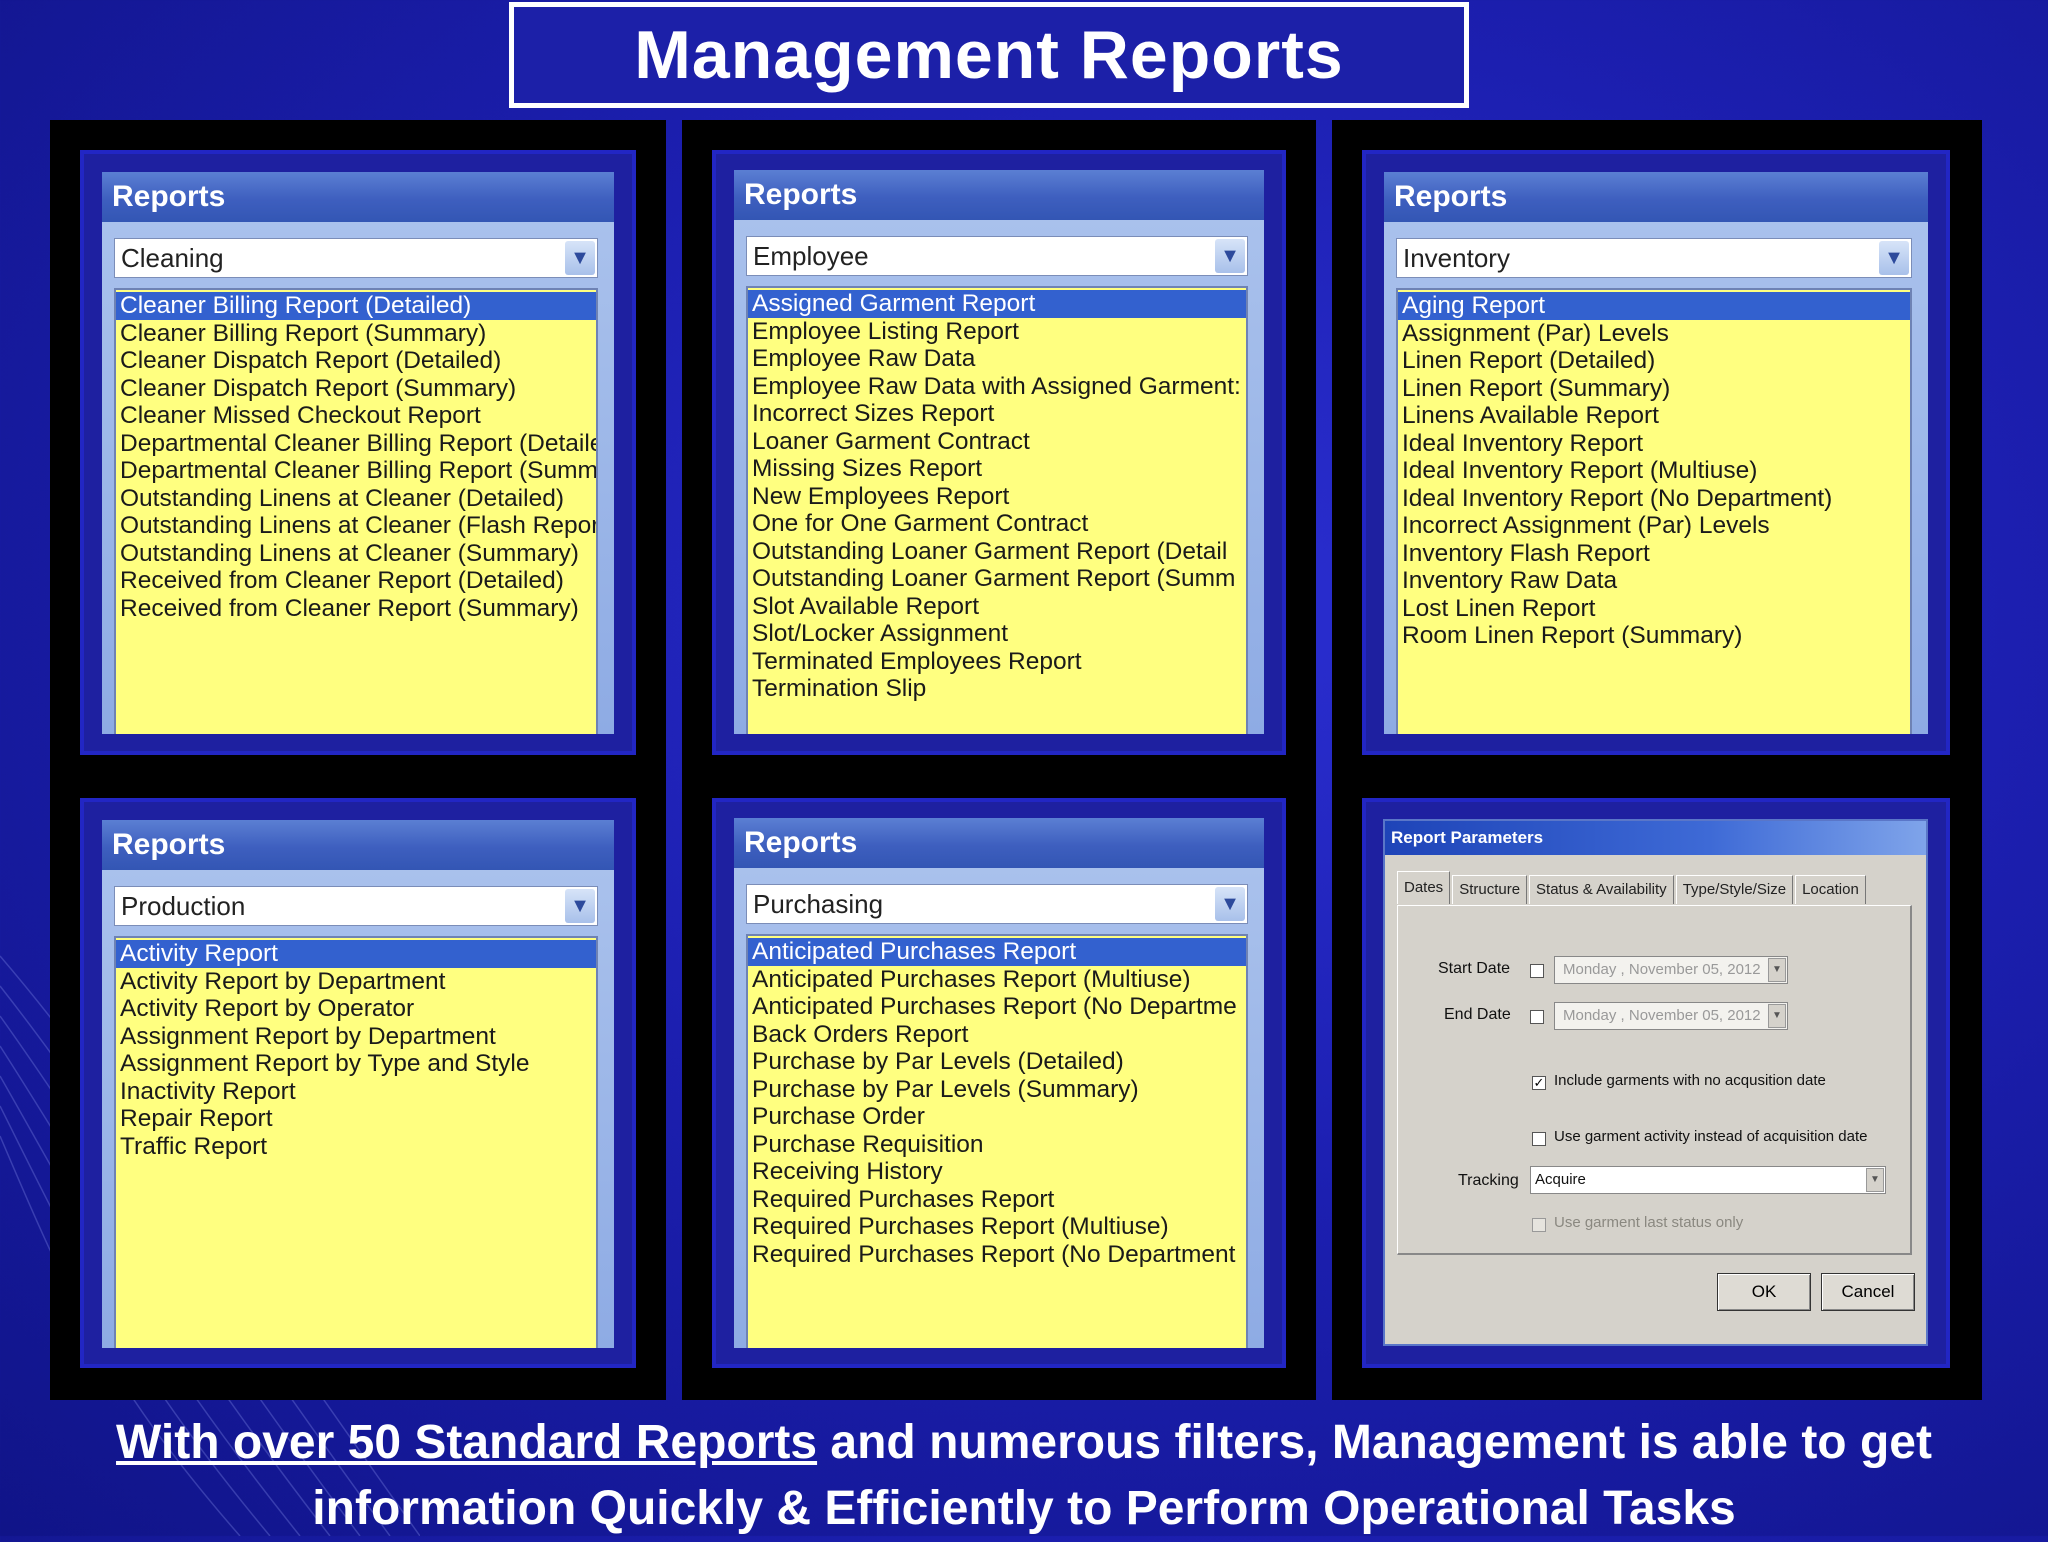  Describe the element at coordinates (356, 982) in the screenshot. I see `report-list-item: Activity Report by Department` at that location.